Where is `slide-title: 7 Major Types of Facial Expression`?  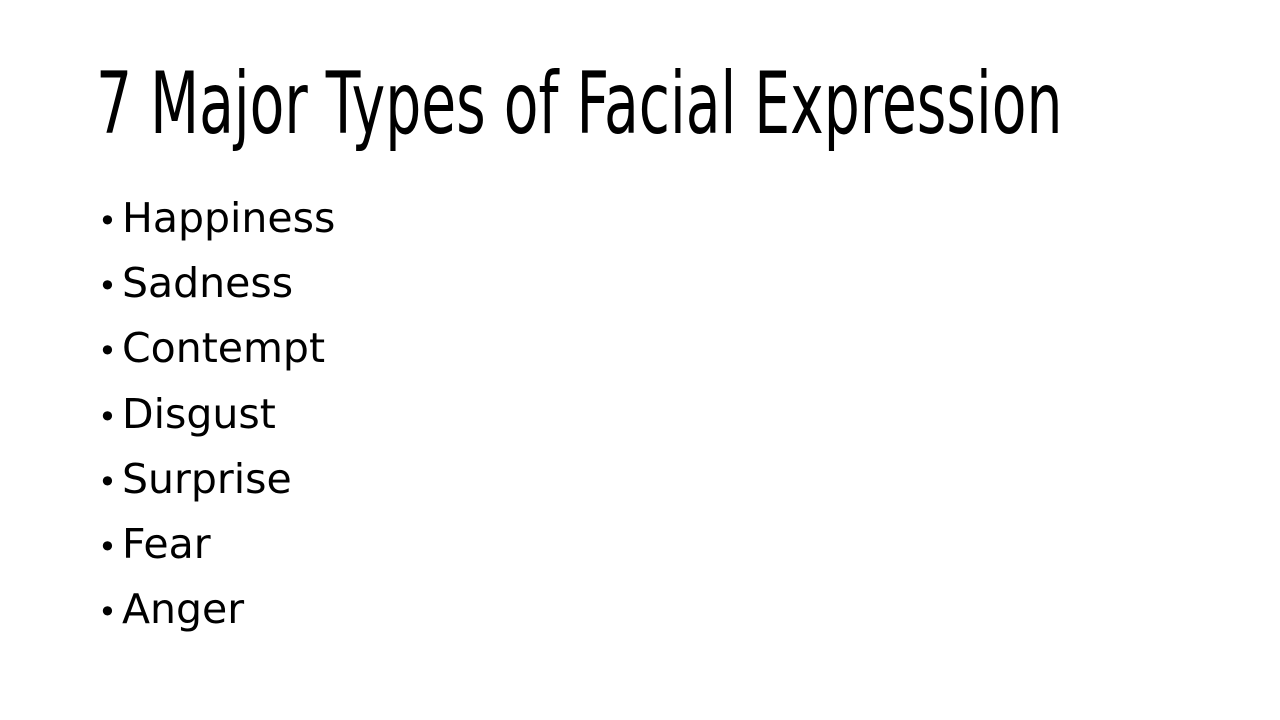 slide-title: 7 Major Types of Facial Expression is located at coordinates (579, 104).